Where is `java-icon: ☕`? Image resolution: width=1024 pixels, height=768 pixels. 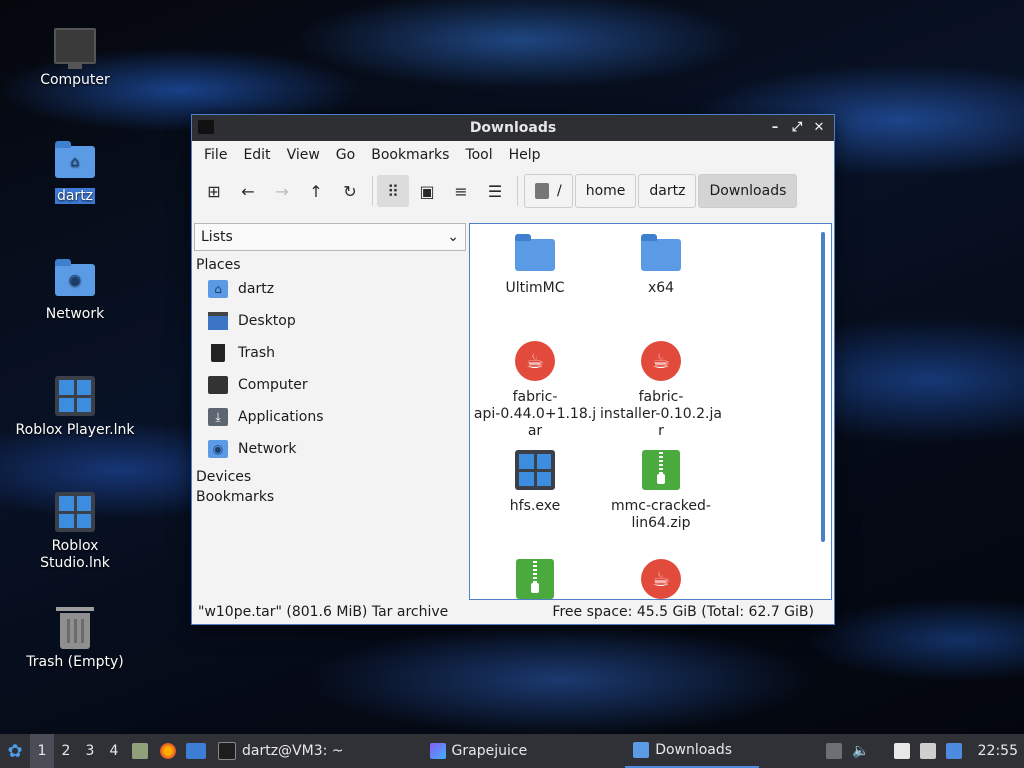 java-icon: ☕ is located at coordinates (661, 361).